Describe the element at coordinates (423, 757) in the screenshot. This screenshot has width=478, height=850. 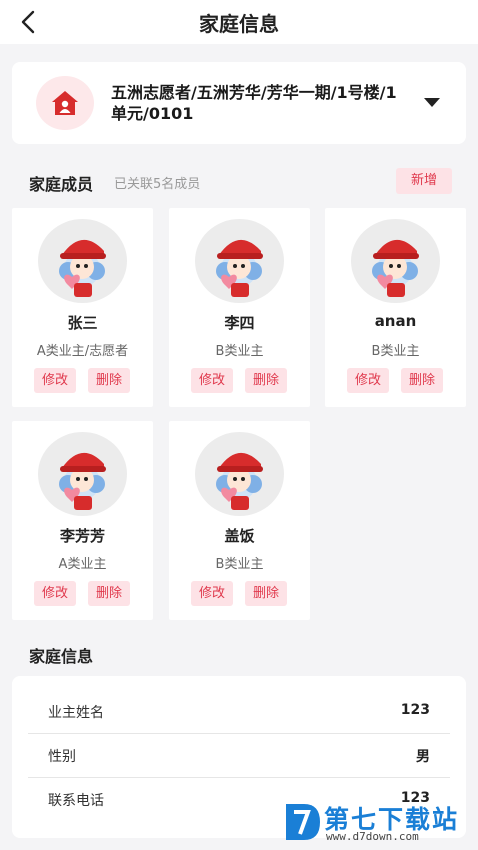
I see `info-value: 男` at that location.